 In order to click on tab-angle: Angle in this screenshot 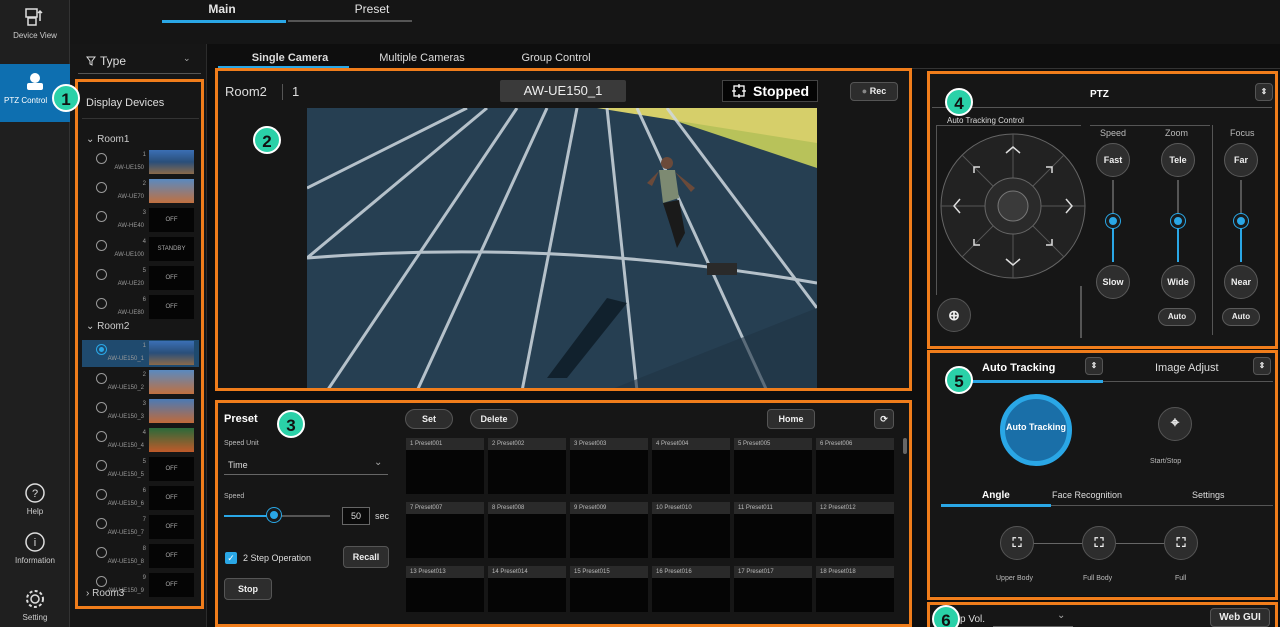, I will do `click(996, 495)`.